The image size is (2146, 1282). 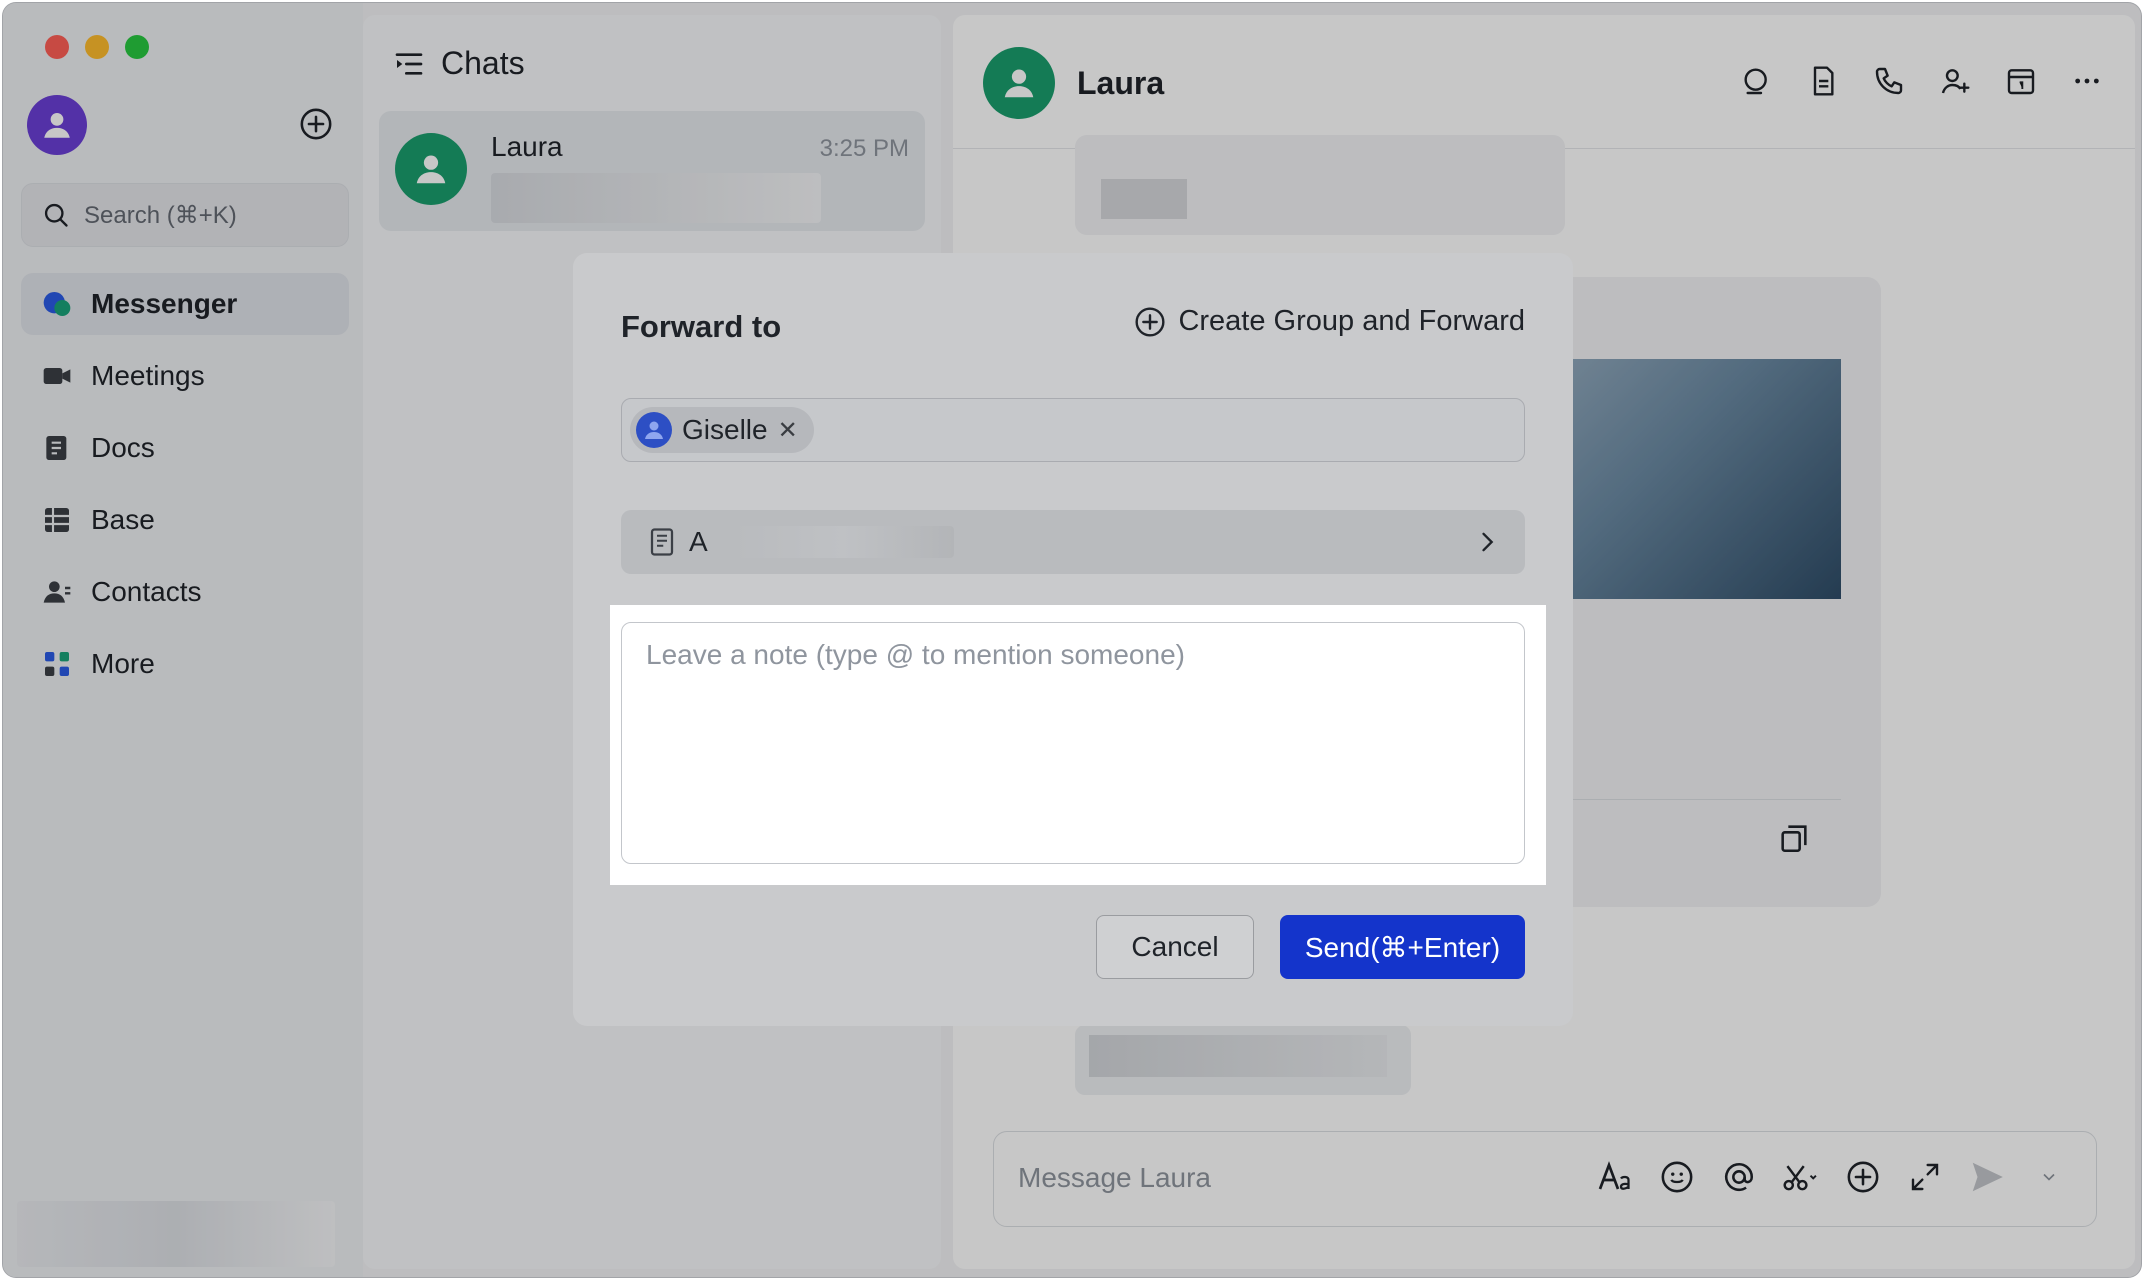 I want to click on note-input, so click(x=1073, y=743).